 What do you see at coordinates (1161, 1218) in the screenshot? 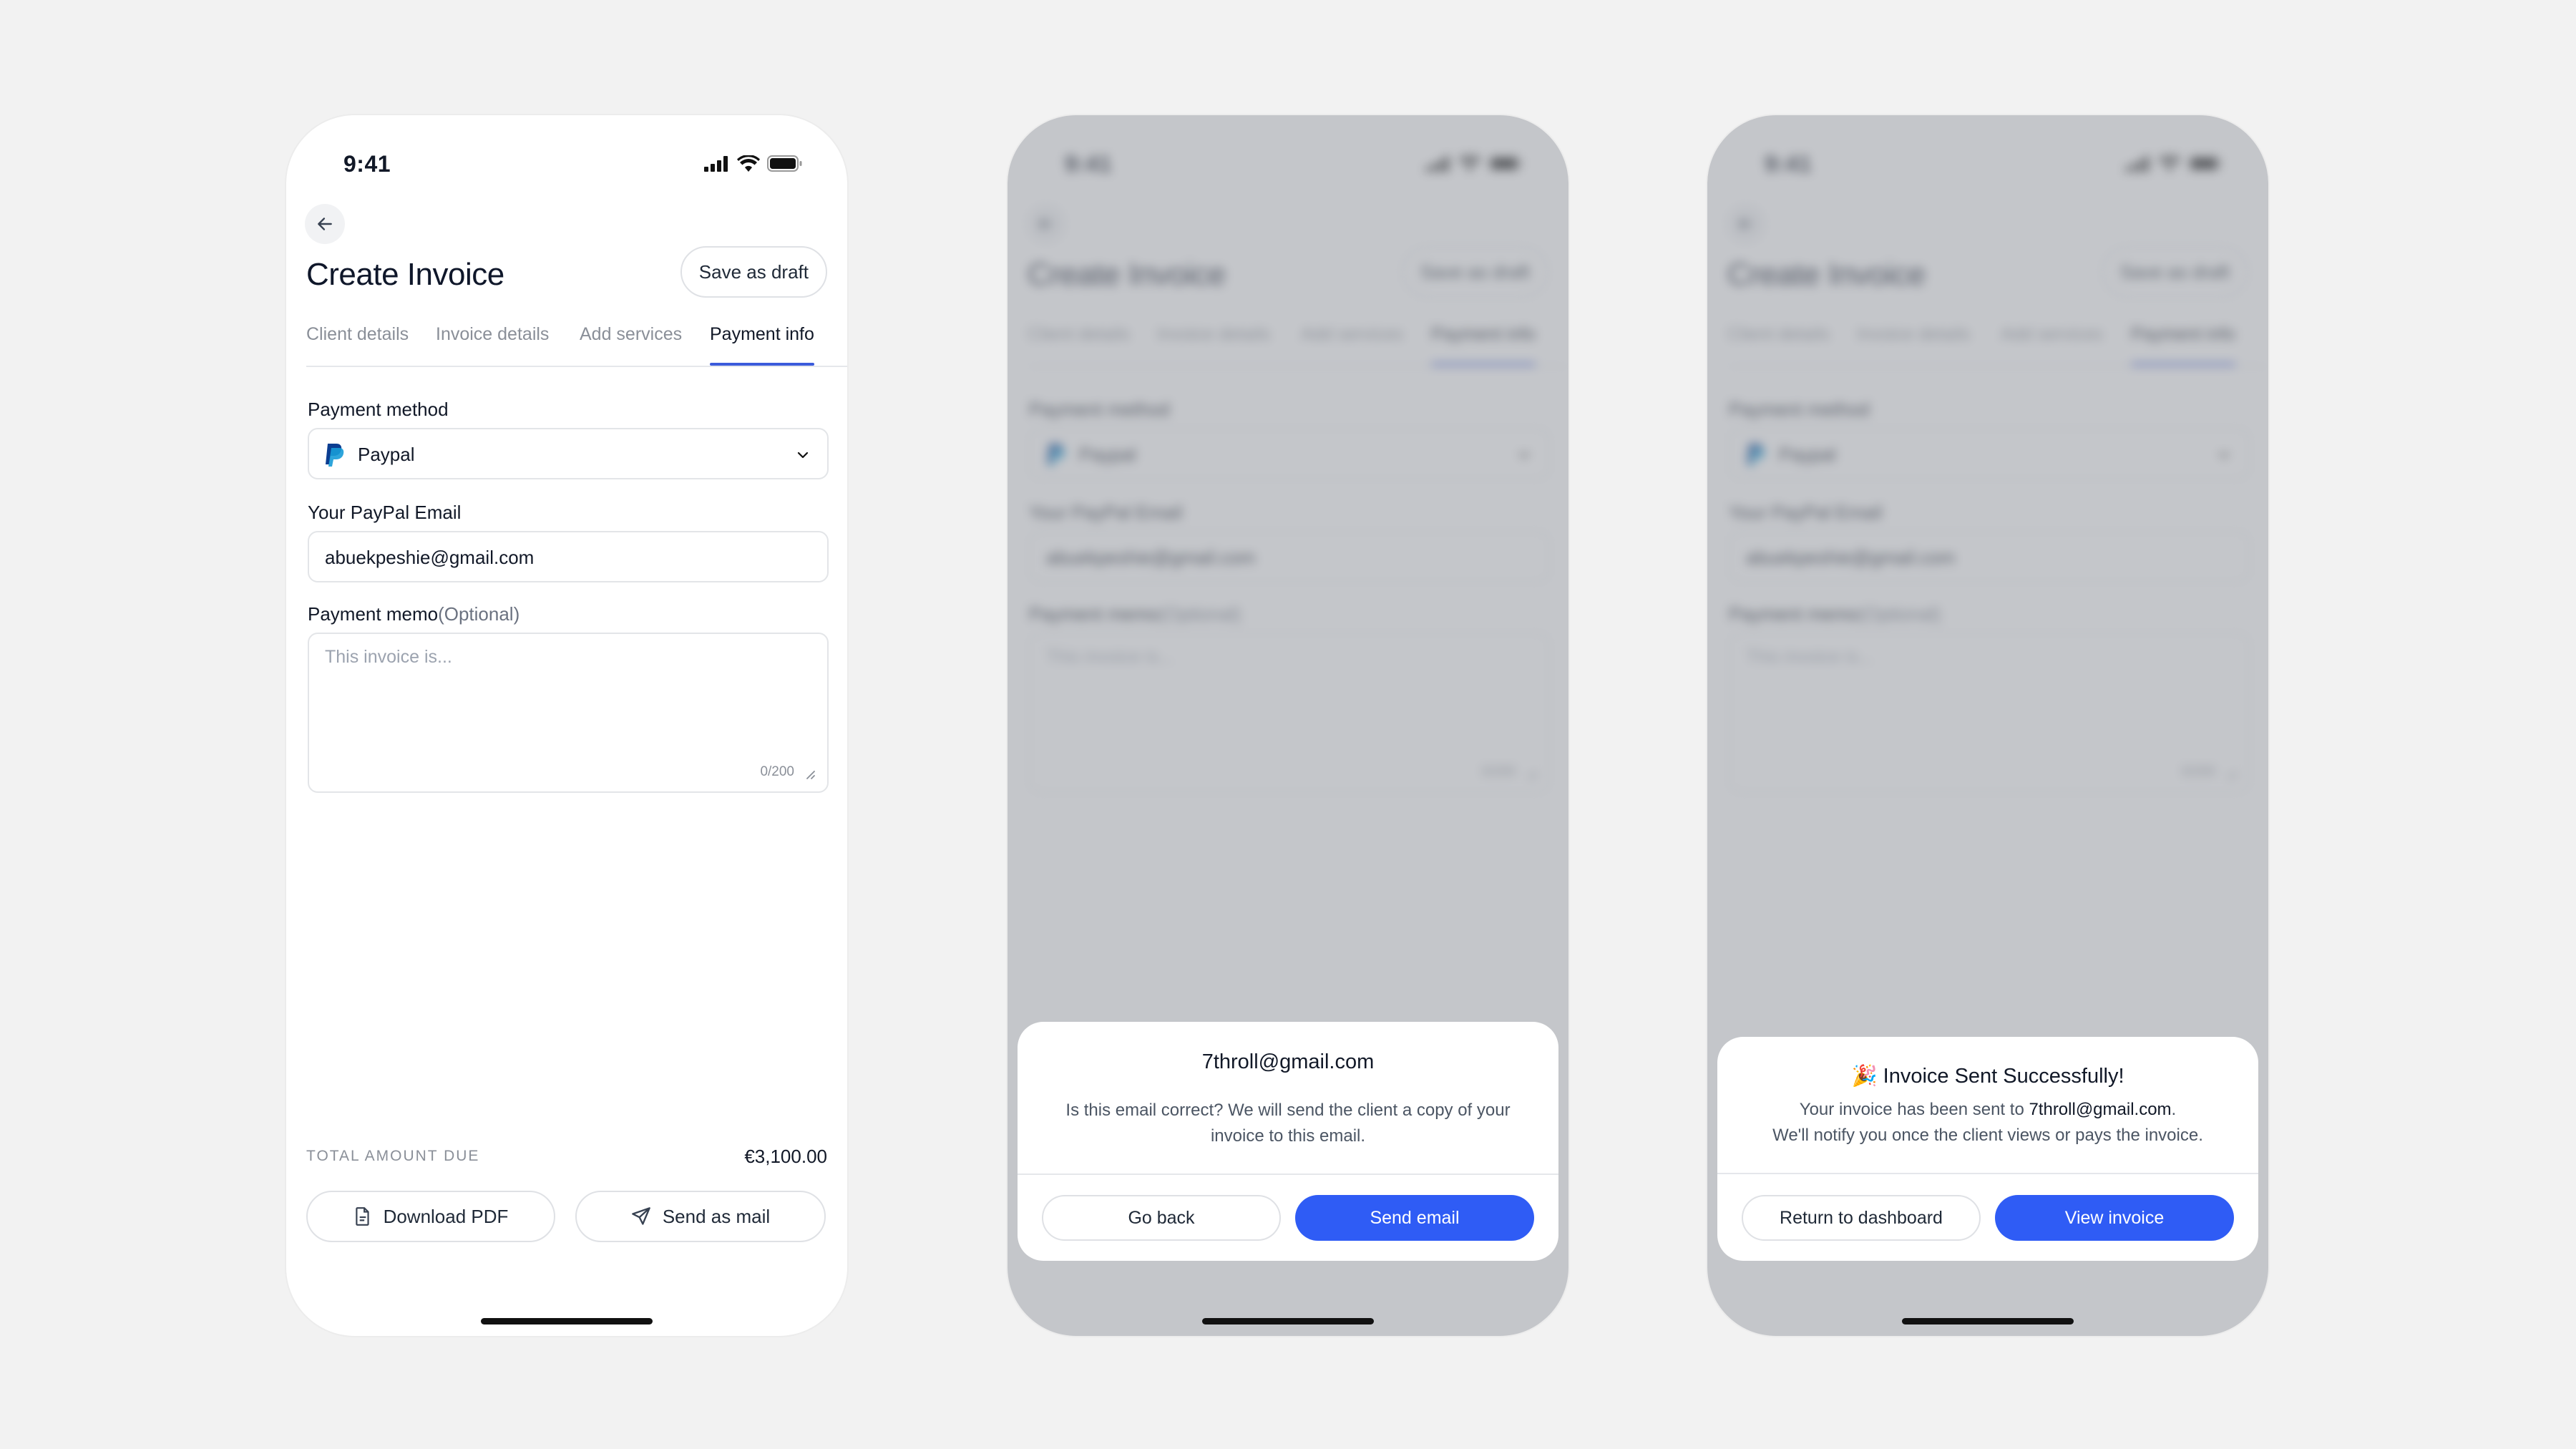
I see `go-back-button: Go back` at bounding box center [1161, 1218].